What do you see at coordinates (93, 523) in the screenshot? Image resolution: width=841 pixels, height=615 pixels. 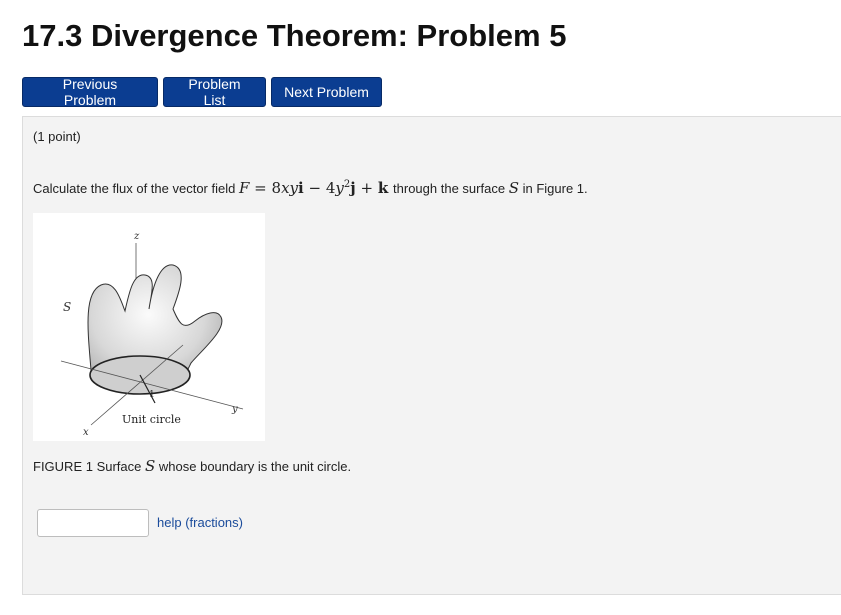 I see `answer-input` at bounding box center [93, 523].